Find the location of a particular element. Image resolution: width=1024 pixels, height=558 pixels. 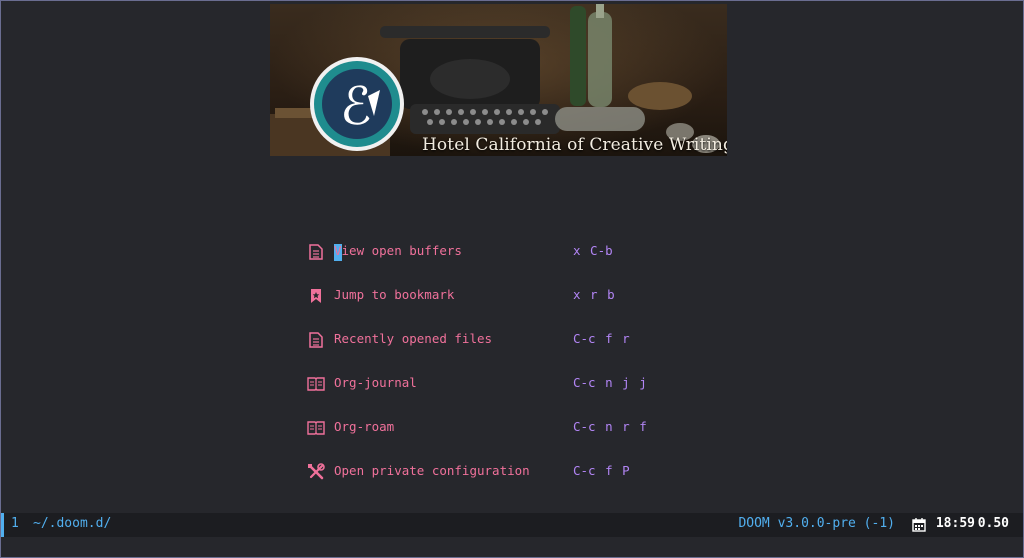

menu-item-label: Recently opened files is located at coordinates (413, 338).